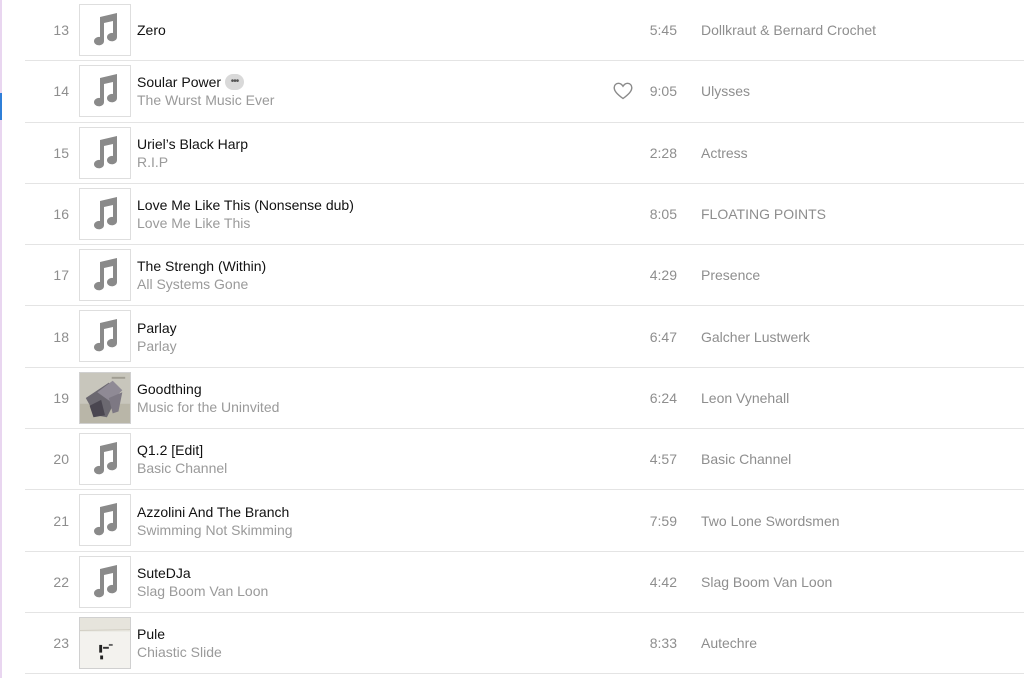 Image resolution: width=1024 pixels, height=678 pixels. I want to click on track-artist: Two Lone Swordsmen, so click(770, 520).